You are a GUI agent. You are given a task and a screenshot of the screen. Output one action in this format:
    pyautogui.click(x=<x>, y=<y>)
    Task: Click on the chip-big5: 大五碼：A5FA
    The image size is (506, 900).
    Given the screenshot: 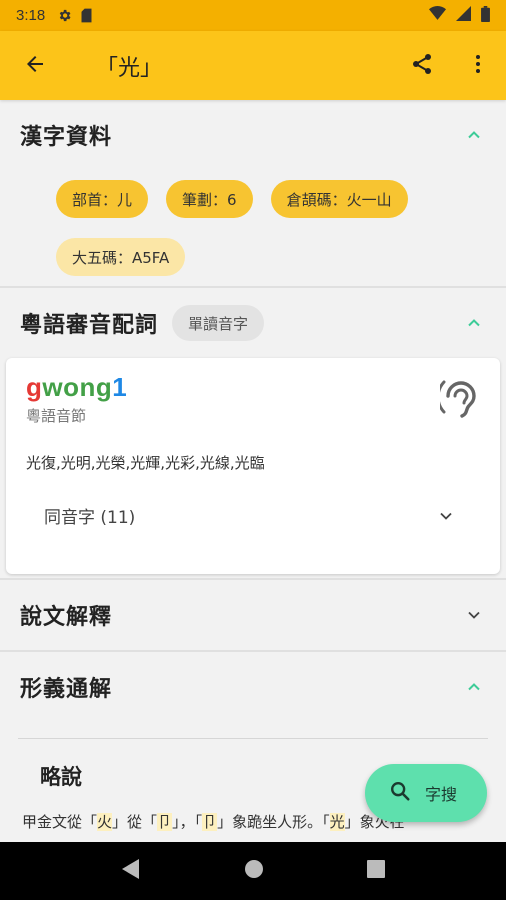 What is the action you would take?
    pyautogui.click(x=121, y=257)
    